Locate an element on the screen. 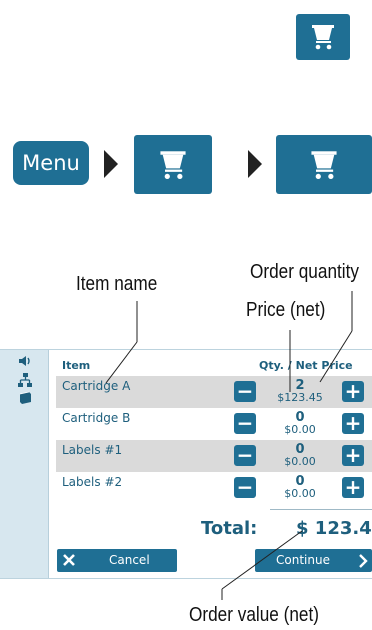 The image size is (372, 630). leader-order-value is located at coordinates (262, 560).